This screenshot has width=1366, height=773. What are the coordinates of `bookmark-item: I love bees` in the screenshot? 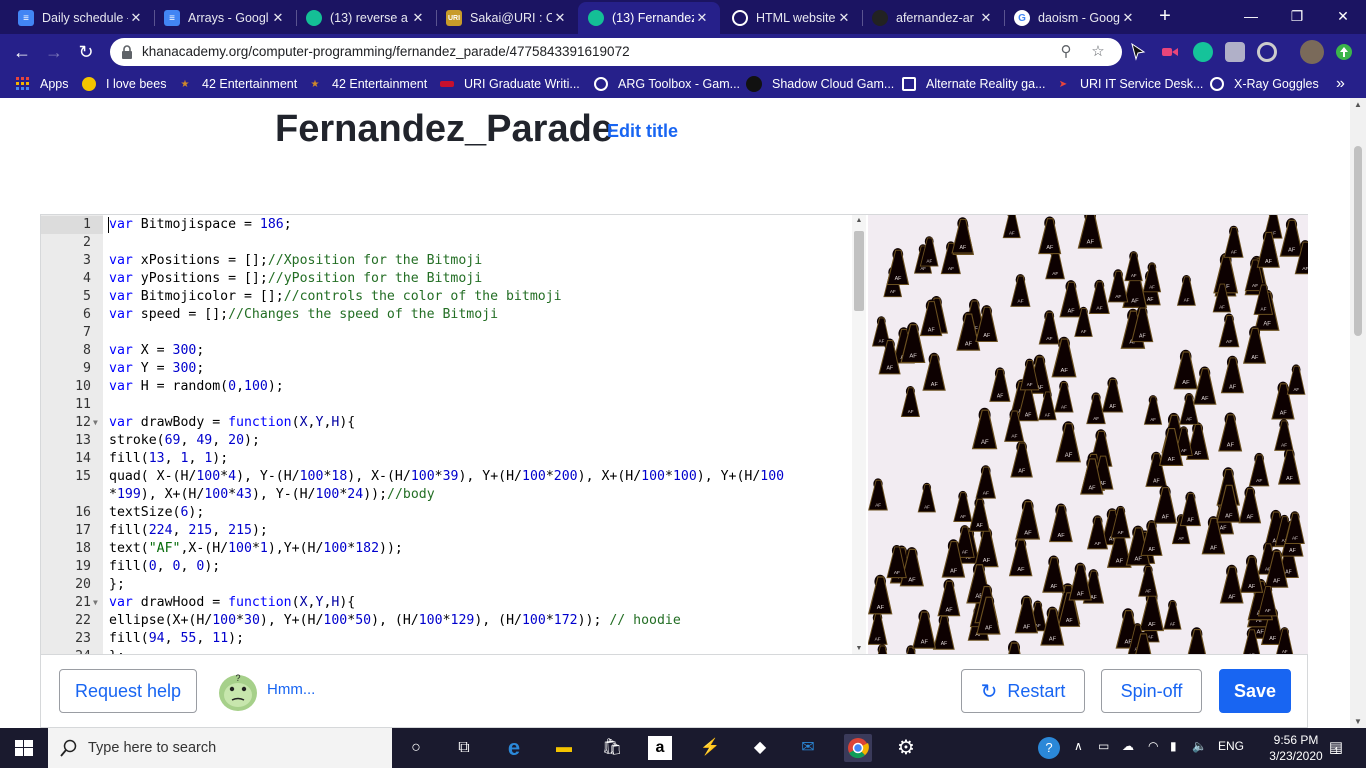 It's located at (124, 84).